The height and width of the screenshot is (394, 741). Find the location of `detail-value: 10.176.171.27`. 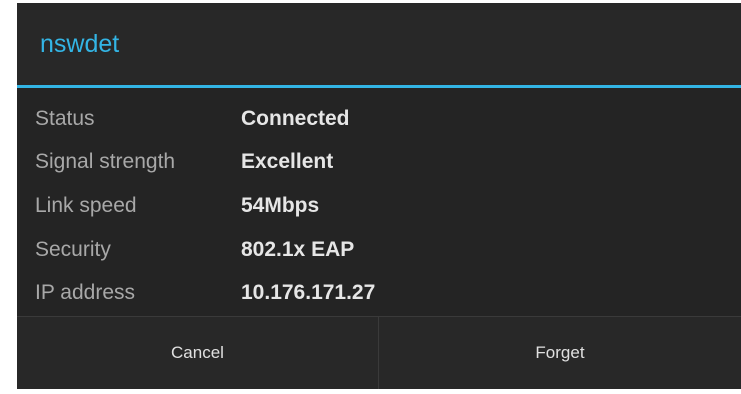

detail-value: 10.176.171.27 is located at coordinates (308, 292).